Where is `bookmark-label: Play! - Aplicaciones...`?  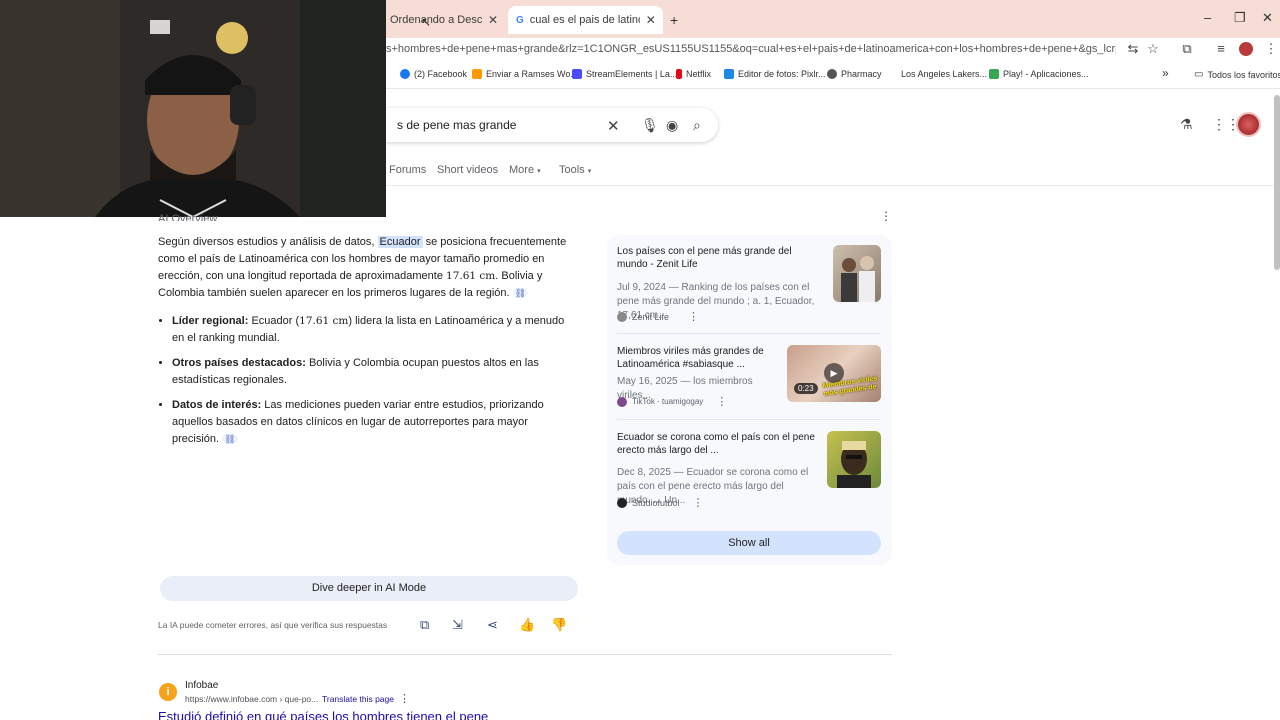
bookmark-label: Play! - Aplicaciones... is located at coordinates (1046, 74).